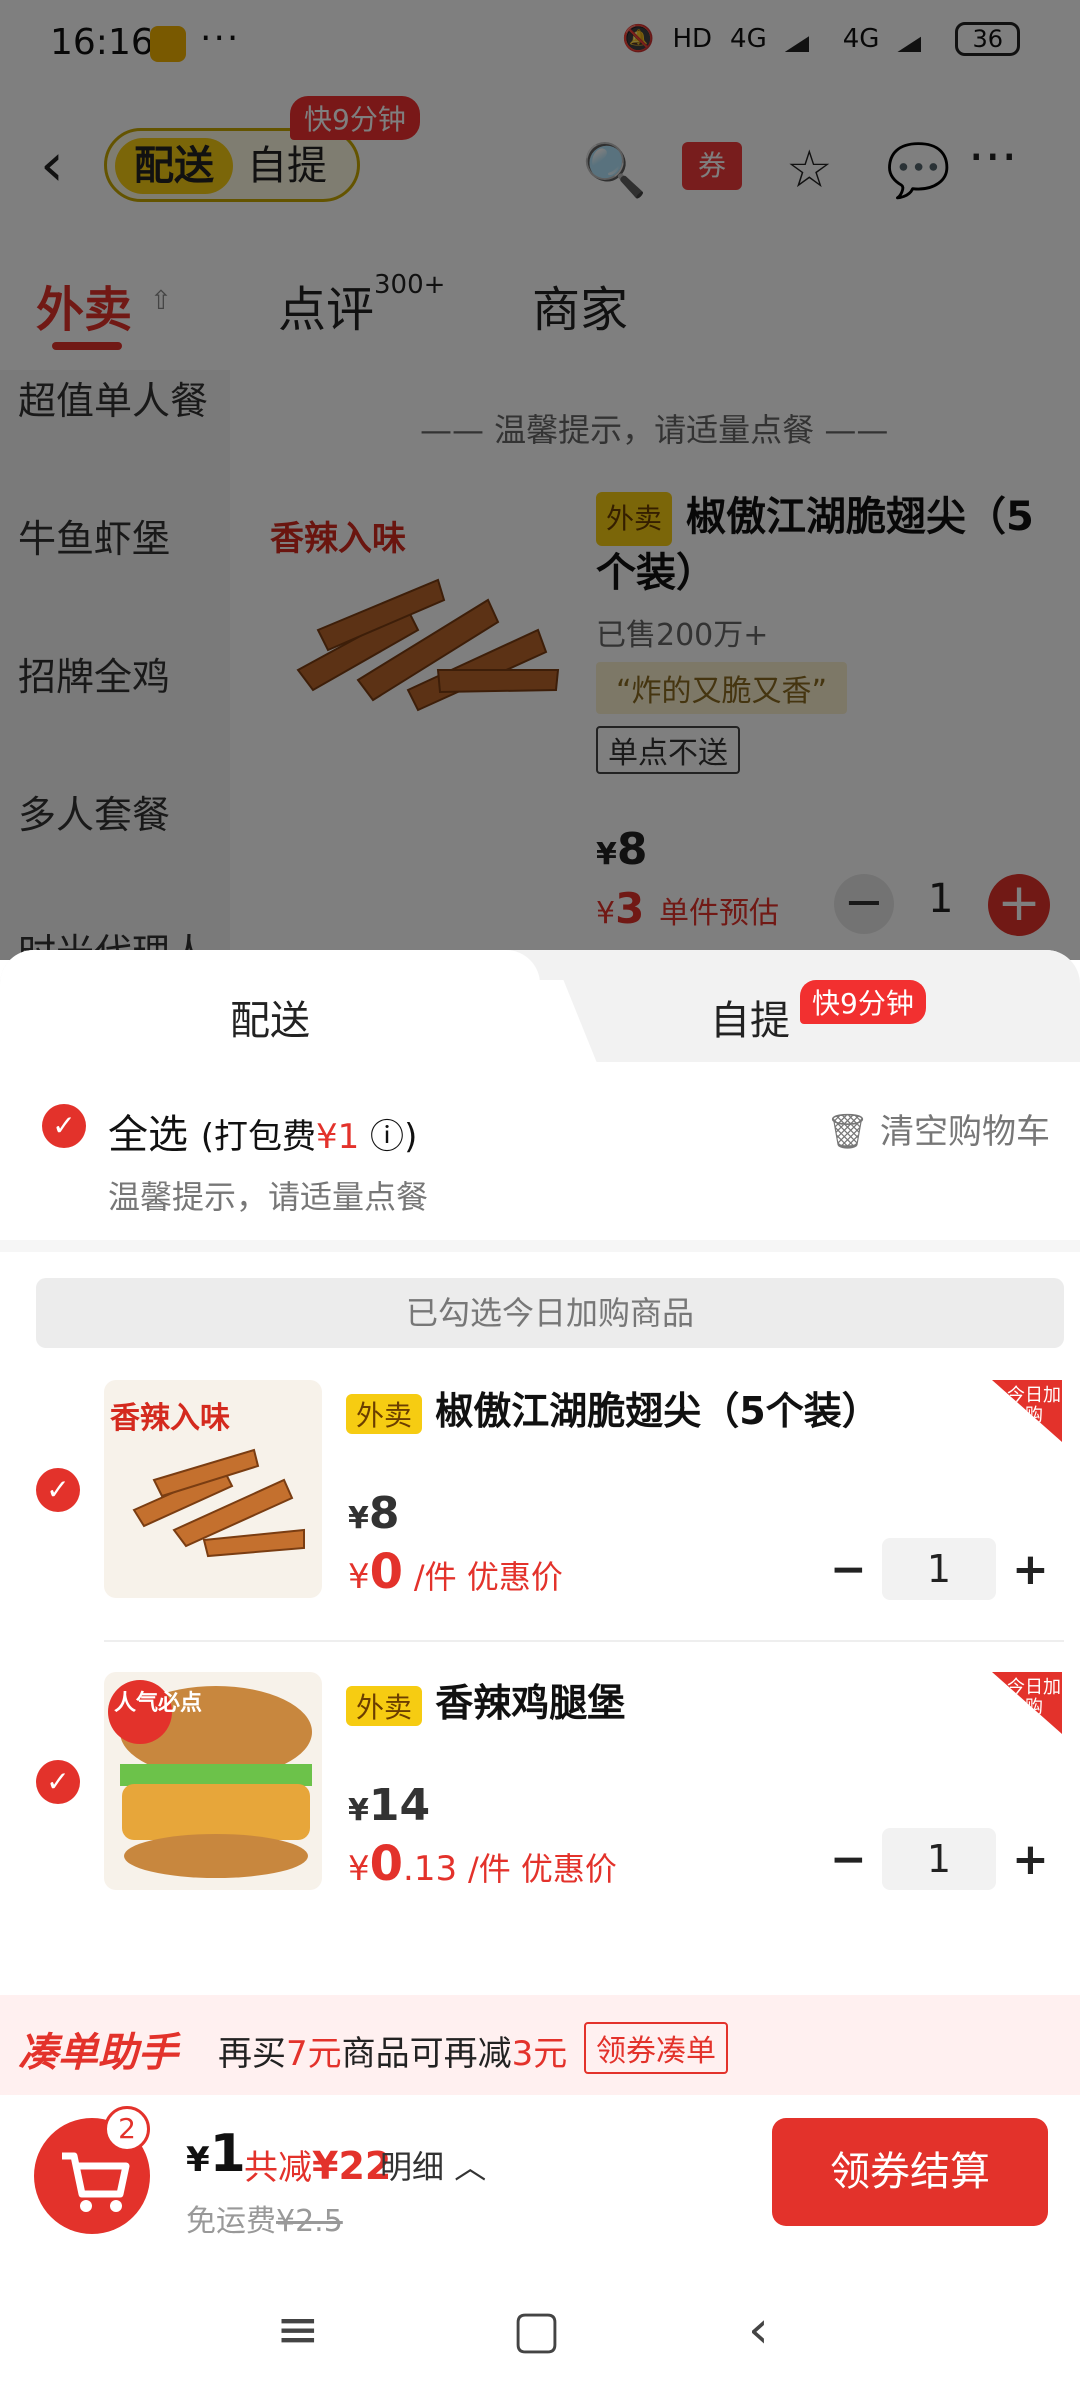 The height and width of the screenshot is (2400, 1080). I want to click on item-name: 椒傲江湖脆翅尖（5个装）, so click(657, 1411).